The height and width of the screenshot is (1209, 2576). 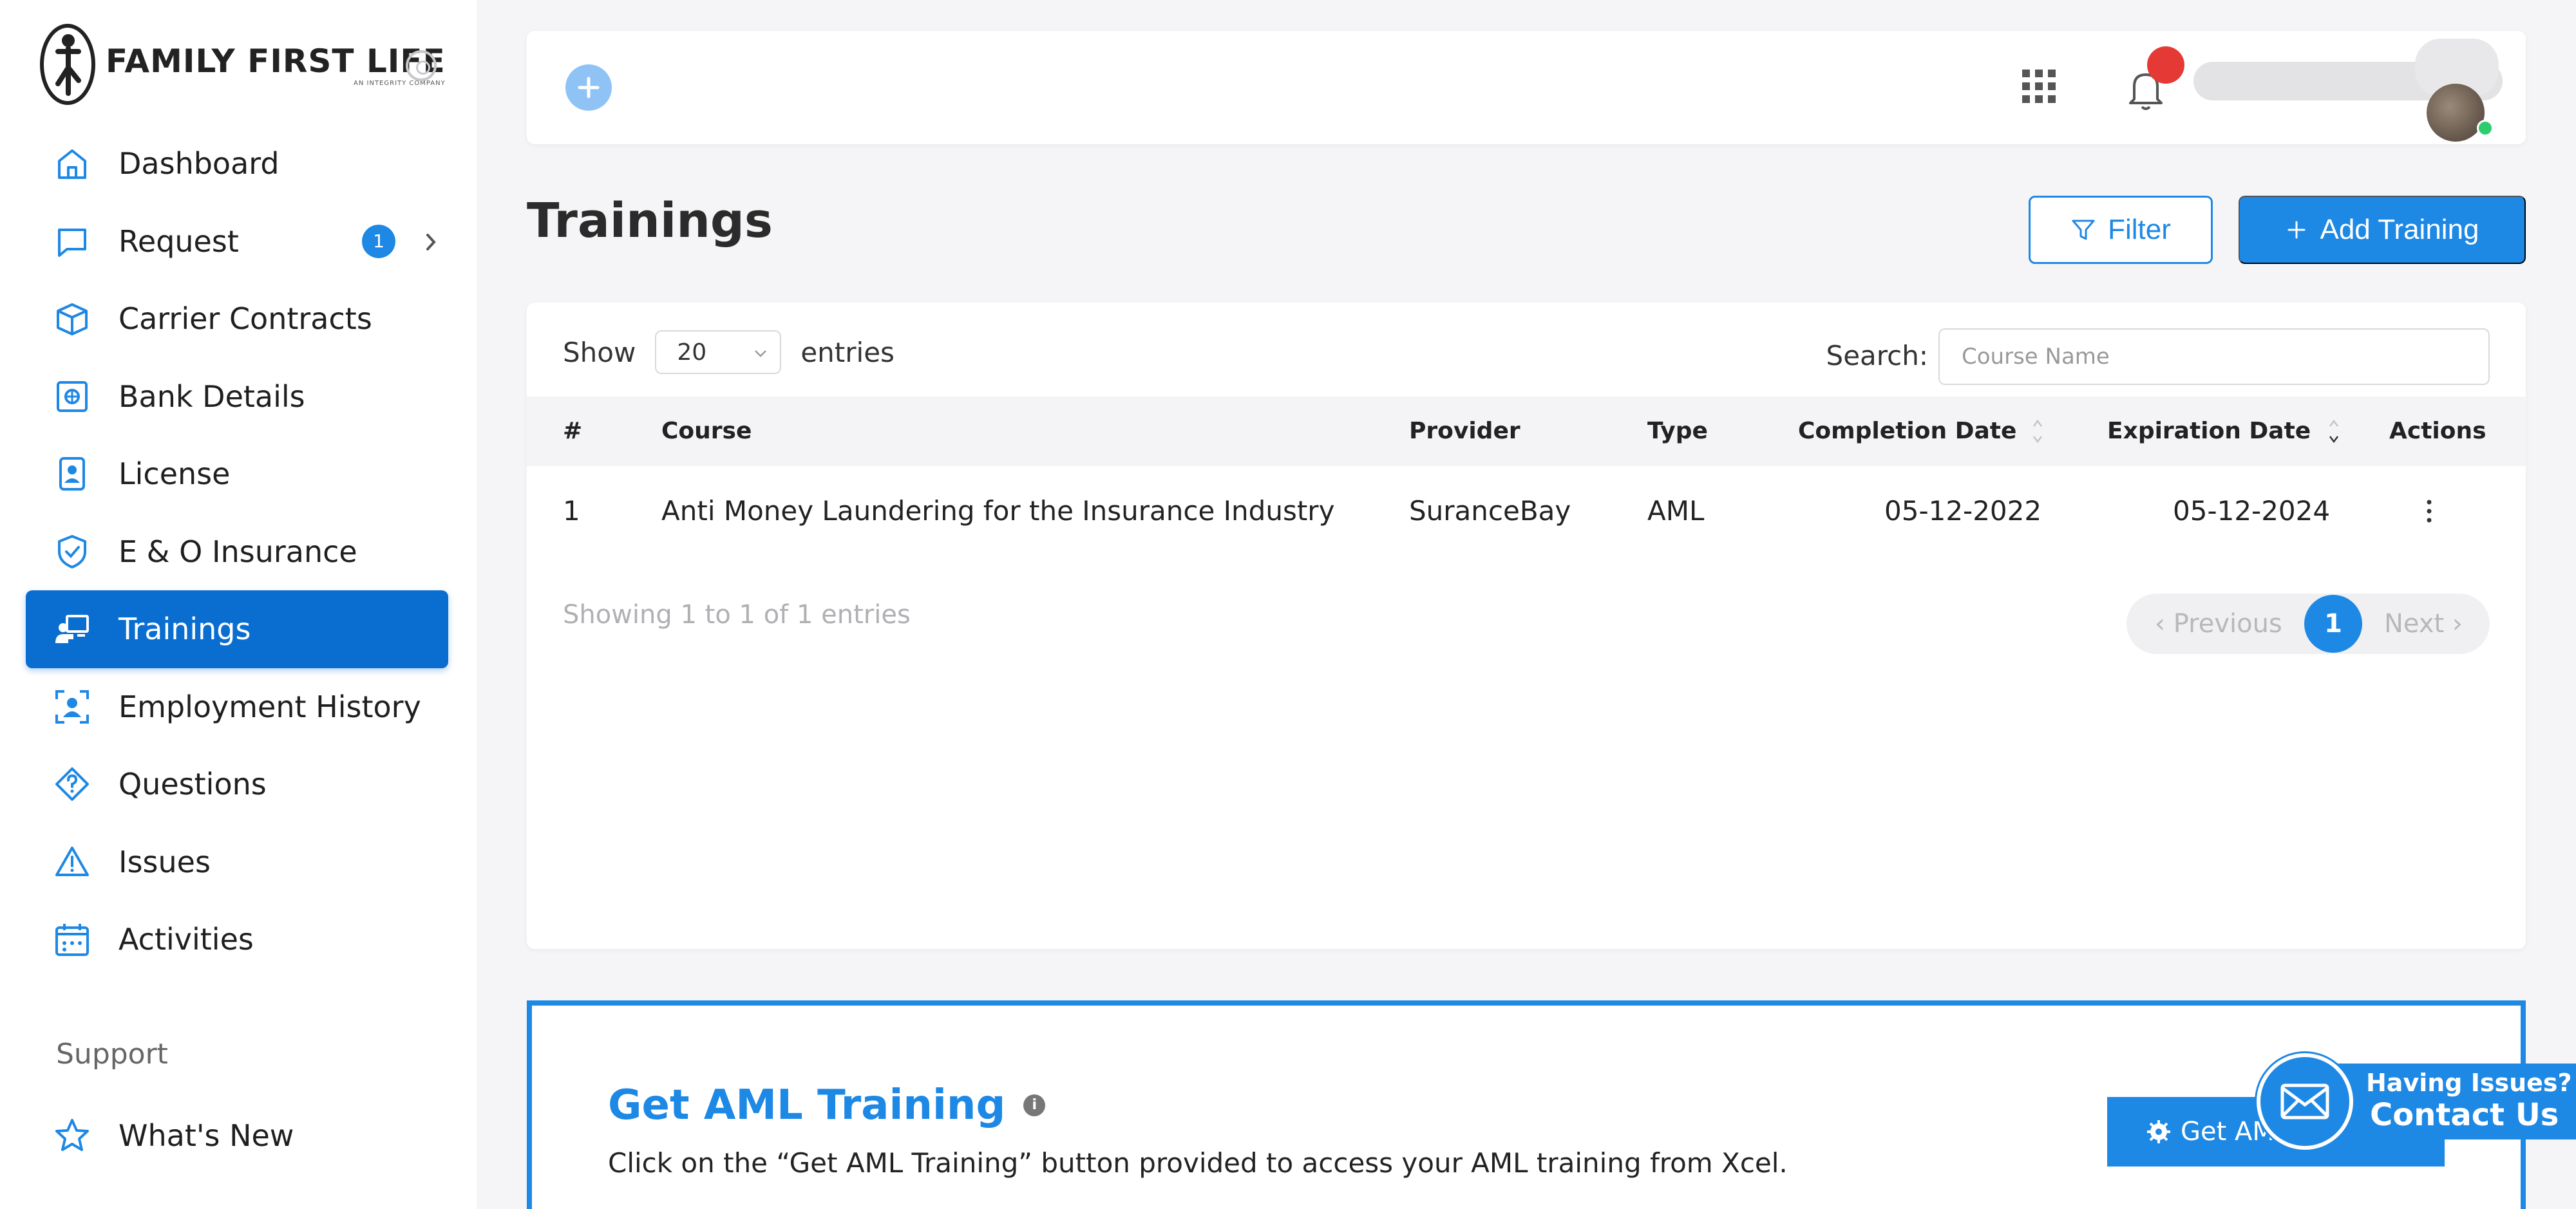 What do you see at coordinates (2457, 90) in the screenshot?
I see `avatar` at bounding box center [2457, 90].